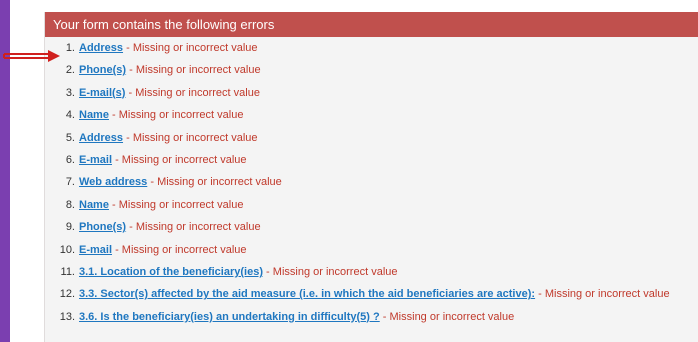  Describe the element at coordinates (67, 294) in the screenshot. I see `error-number: 12.` at that location.